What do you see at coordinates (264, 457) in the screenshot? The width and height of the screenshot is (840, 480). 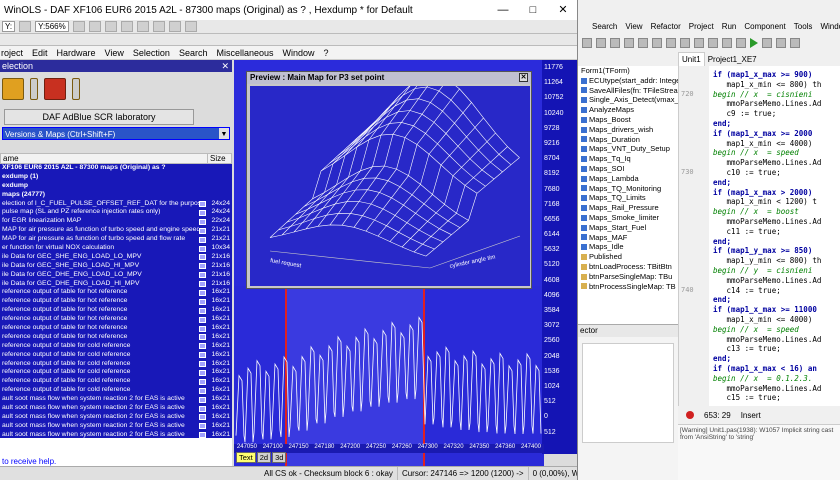 I see `view-tab: 2d` at bounding box center [264, 457].